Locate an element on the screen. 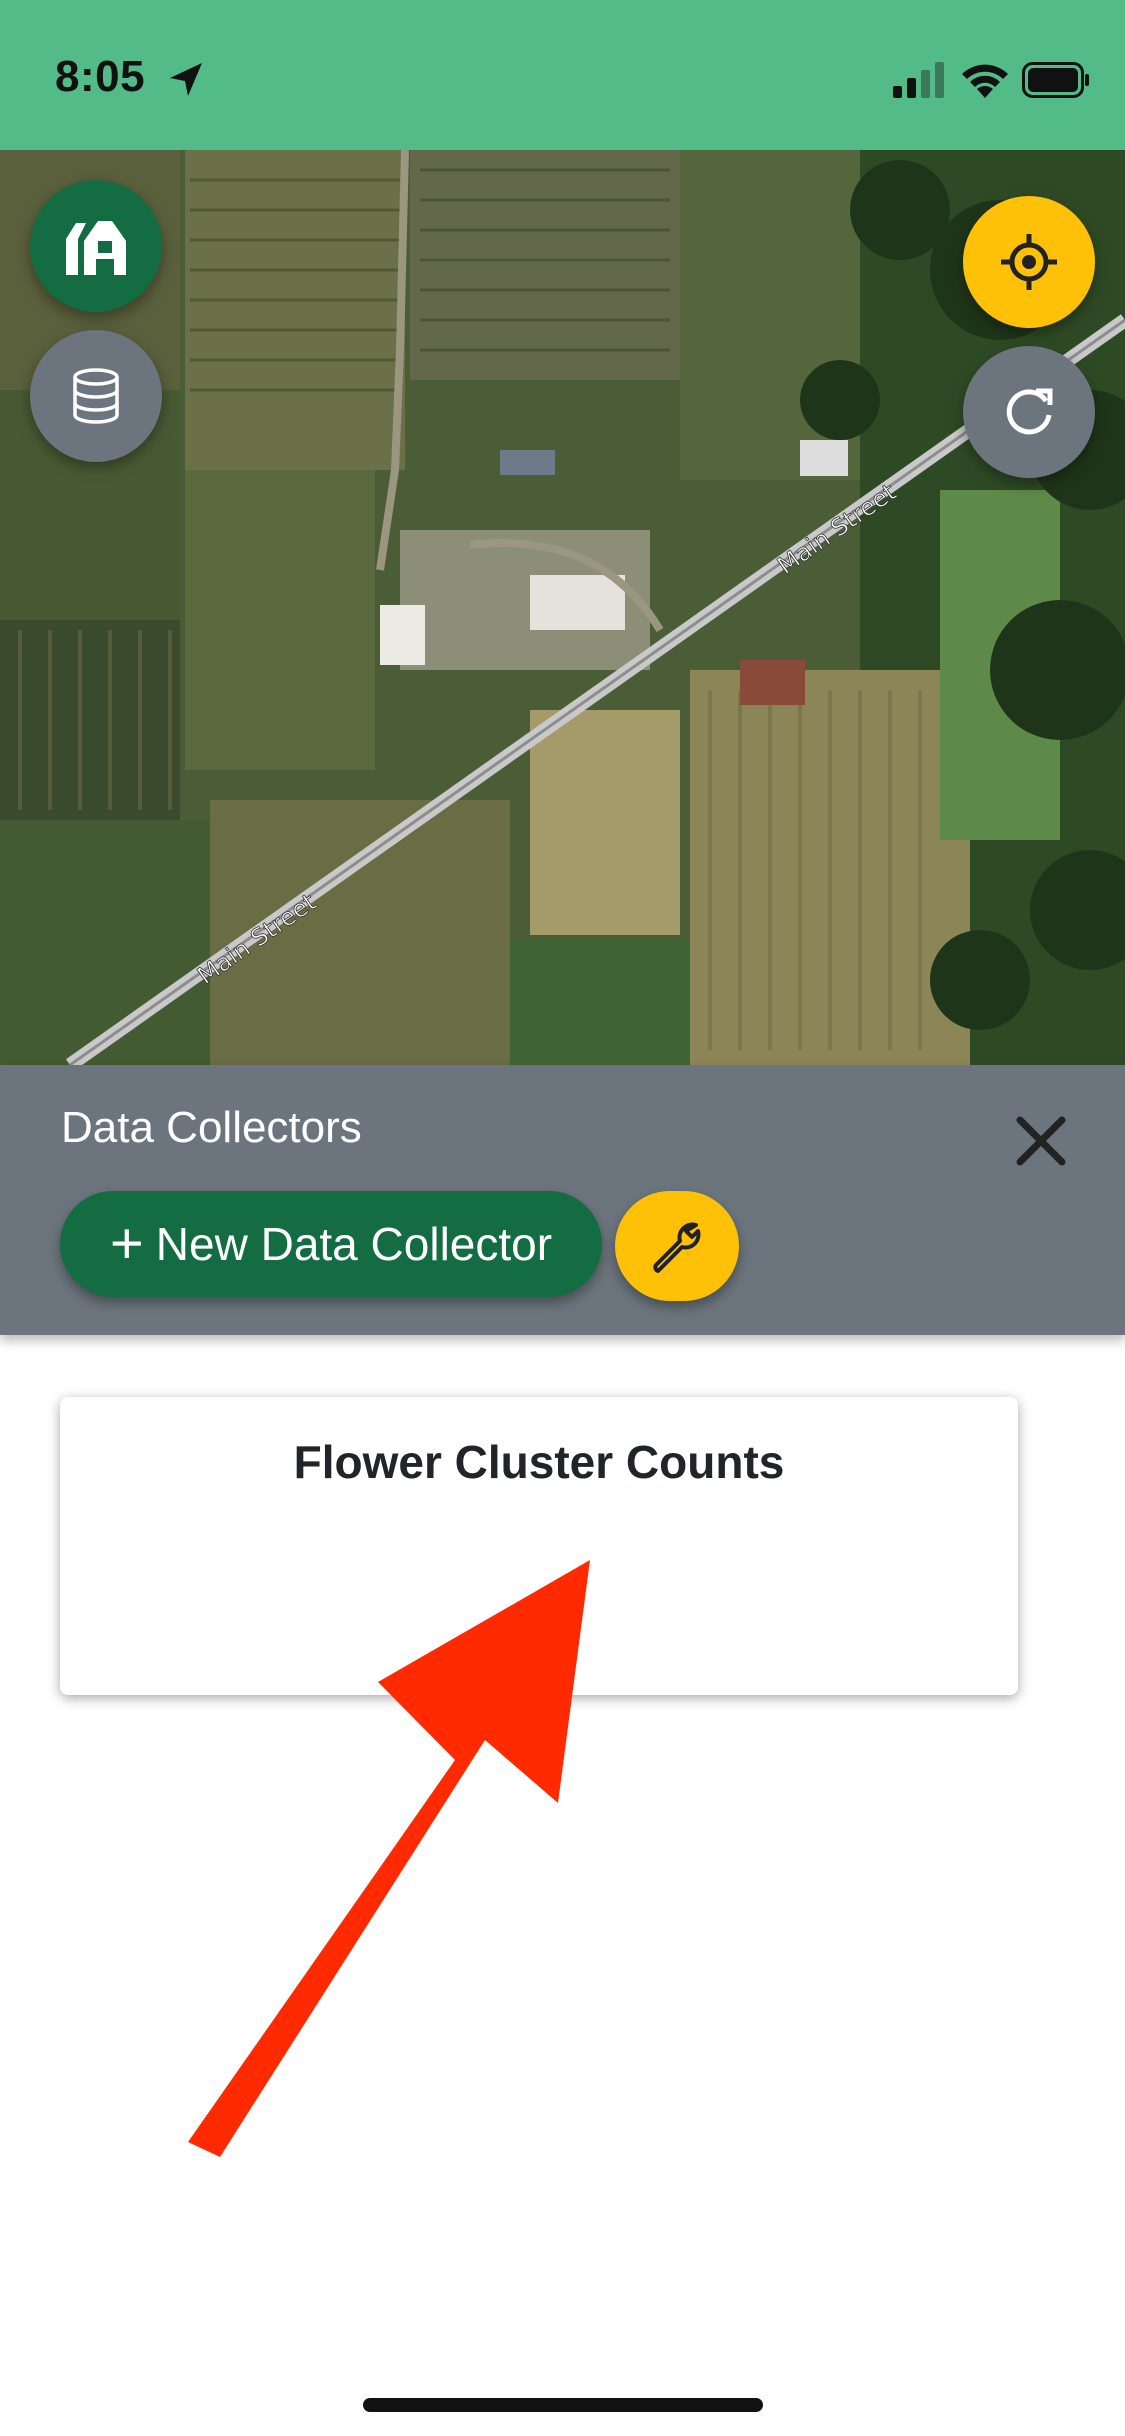  locate-button is located at coordinates (1029, 262).